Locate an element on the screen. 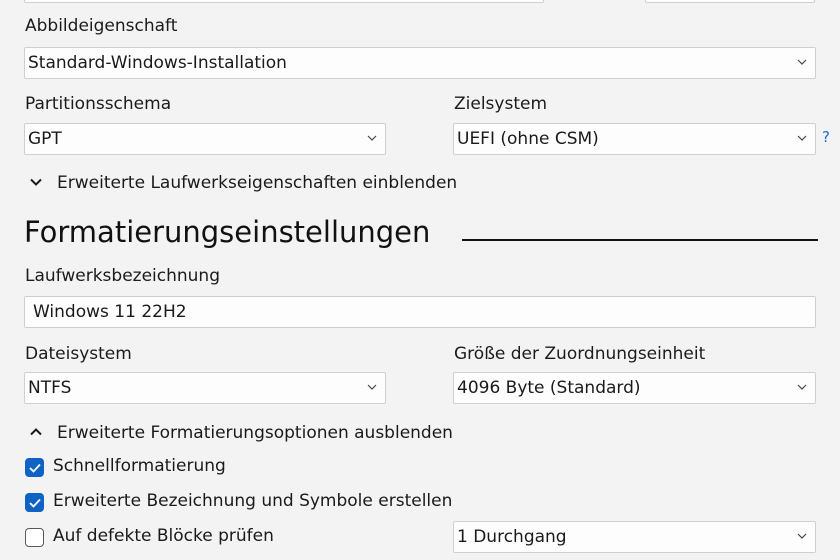  image-option-label: Abbildeigenschaft is located at coordinates (101, 26).